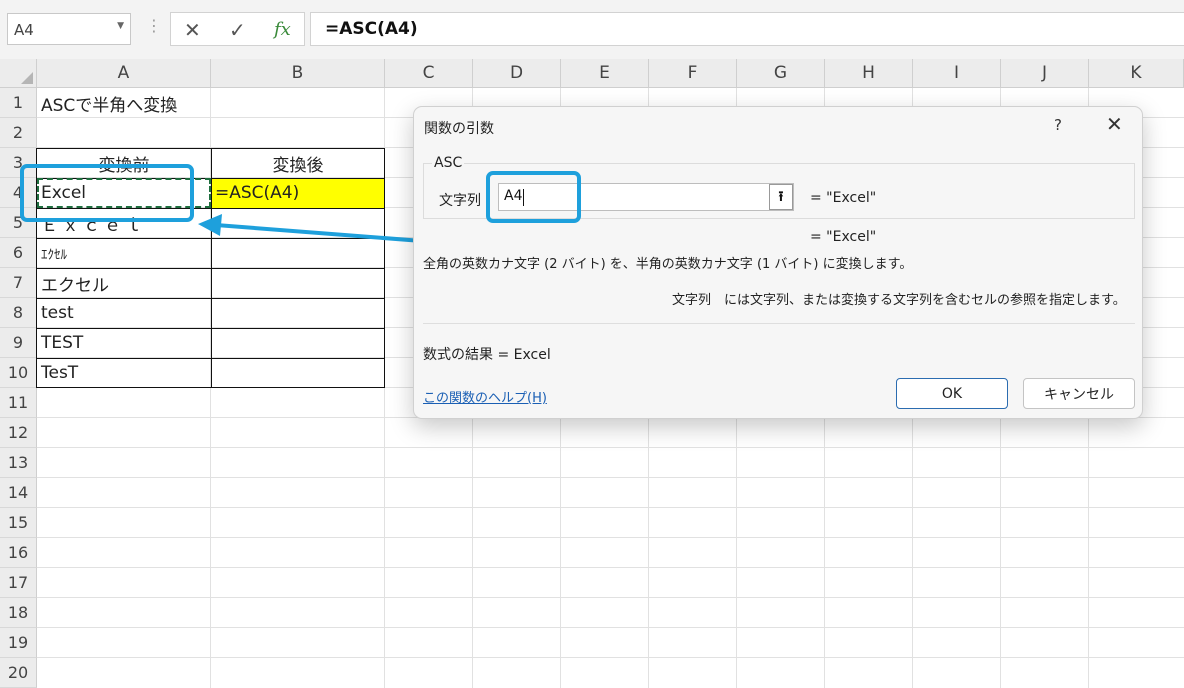 This screenshot has height=688, width=1184. Describe the element at coordinates (282, 29) in the screenshot. I see `insert-function-icon: fx` at that location.